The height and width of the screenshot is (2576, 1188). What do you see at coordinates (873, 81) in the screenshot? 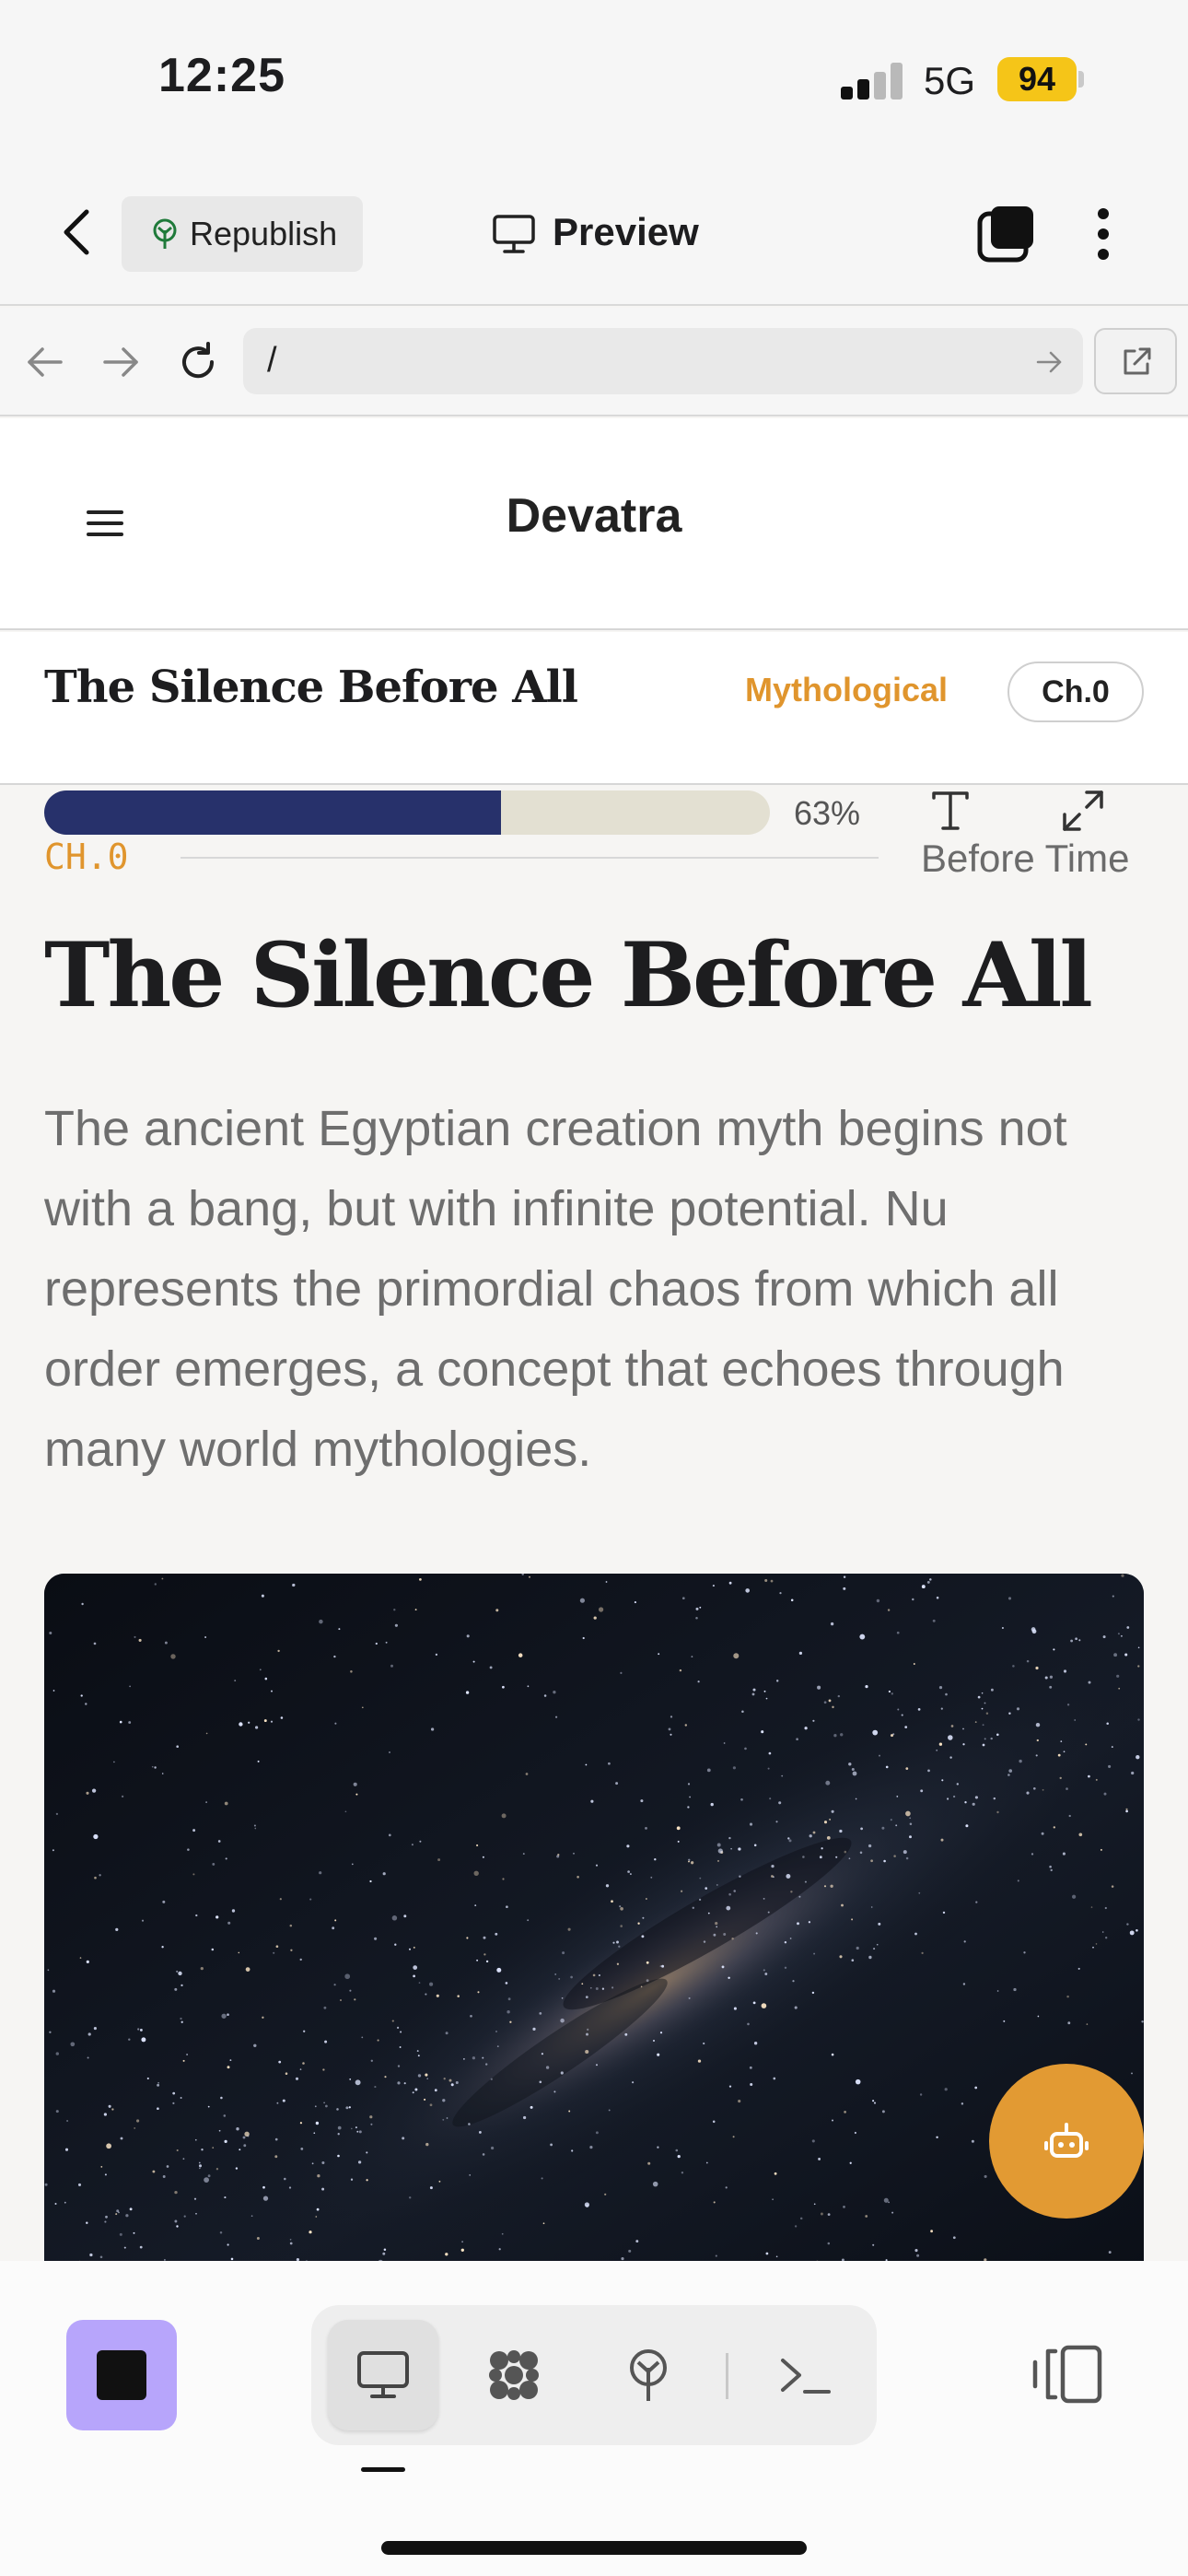
I see `signal-icon` at bounding box center [873, 81].